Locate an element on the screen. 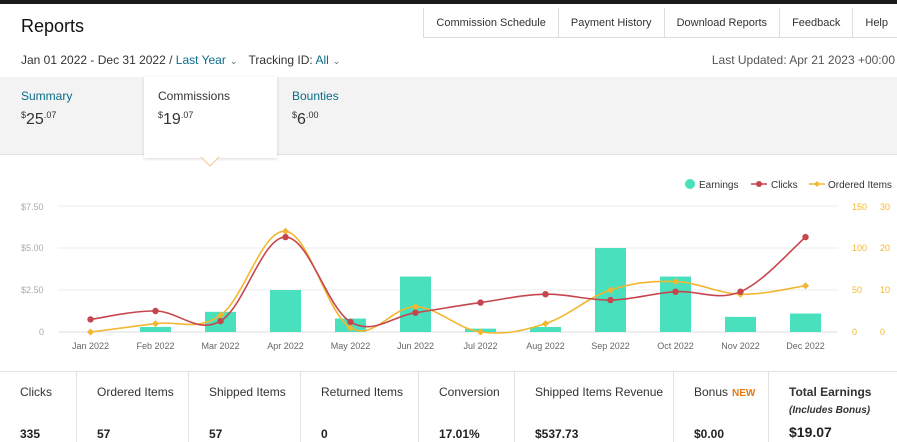 The height and width of the screenshot is (442, 897). page-title: Reports is located at coordinates (53, 26).